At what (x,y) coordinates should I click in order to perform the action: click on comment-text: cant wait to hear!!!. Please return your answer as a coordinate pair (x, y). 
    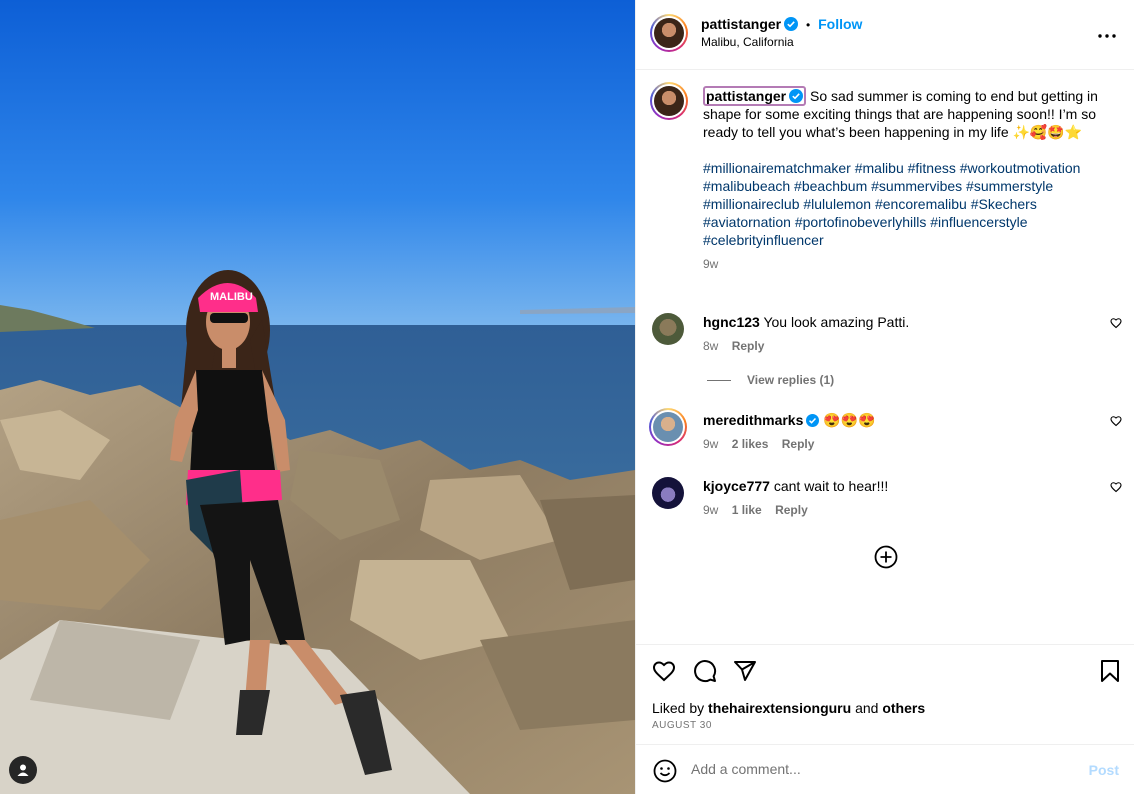
    Looking at the image, I should click on (831, 486).